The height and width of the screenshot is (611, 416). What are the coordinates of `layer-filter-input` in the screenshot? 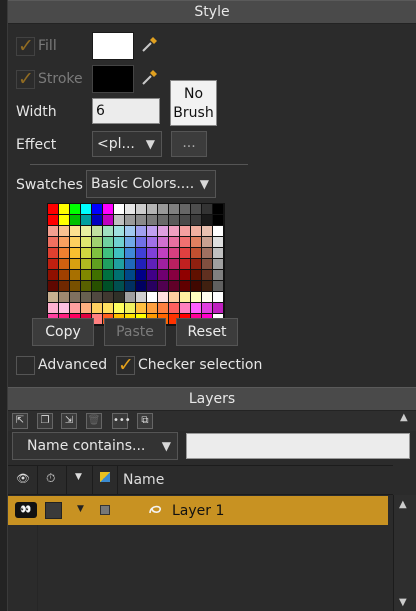 It's located at (298, 446).